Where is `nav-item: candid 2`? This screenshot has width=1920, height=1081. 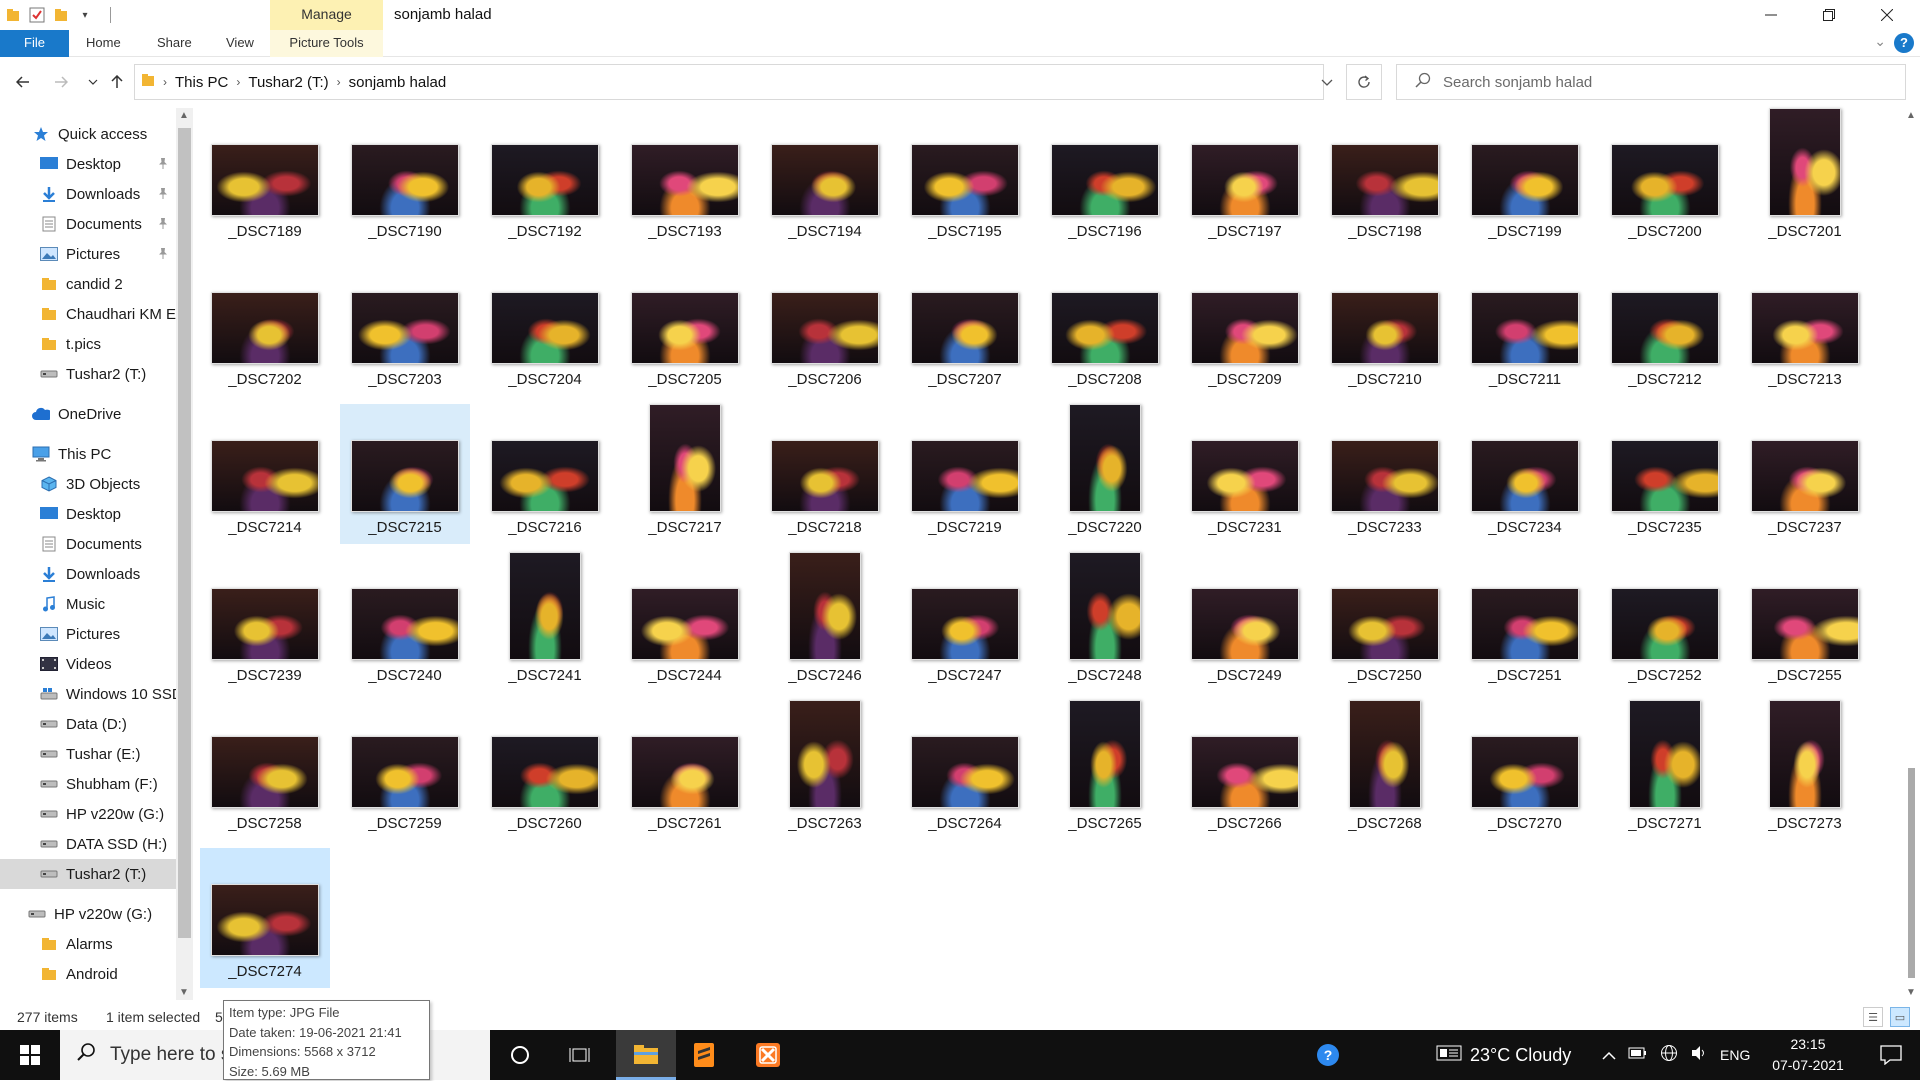 nav-item: candid 2 is located at coordinates (88, 284).